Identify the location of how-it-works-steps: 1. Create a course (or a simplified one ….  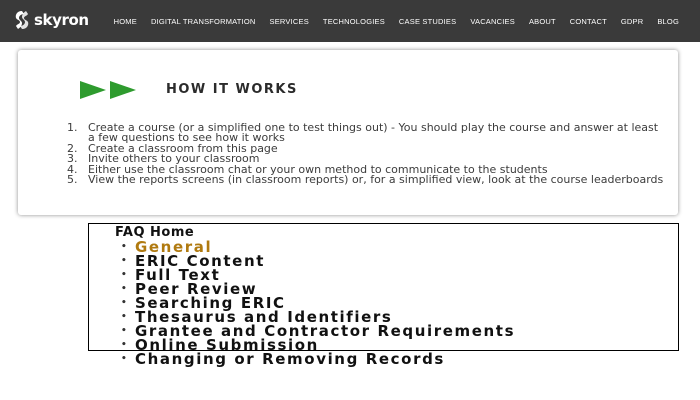
(367, 154).